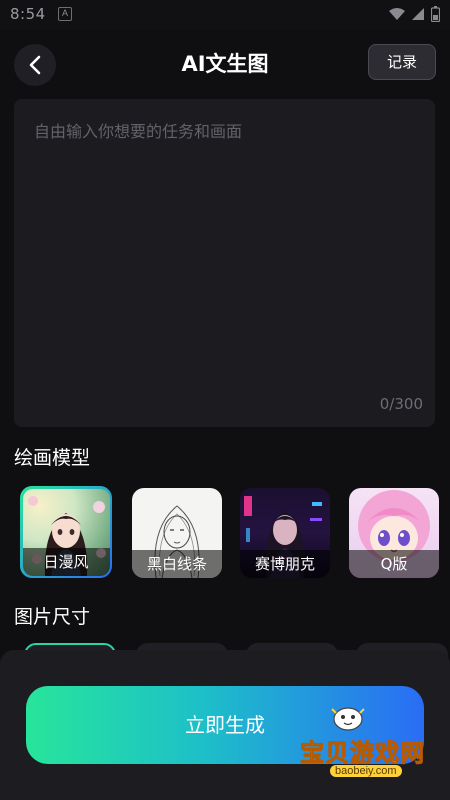 The height and width of the screenshot is (800, 450). I want to click on model-label: 黑白线条, so click(177, 564).